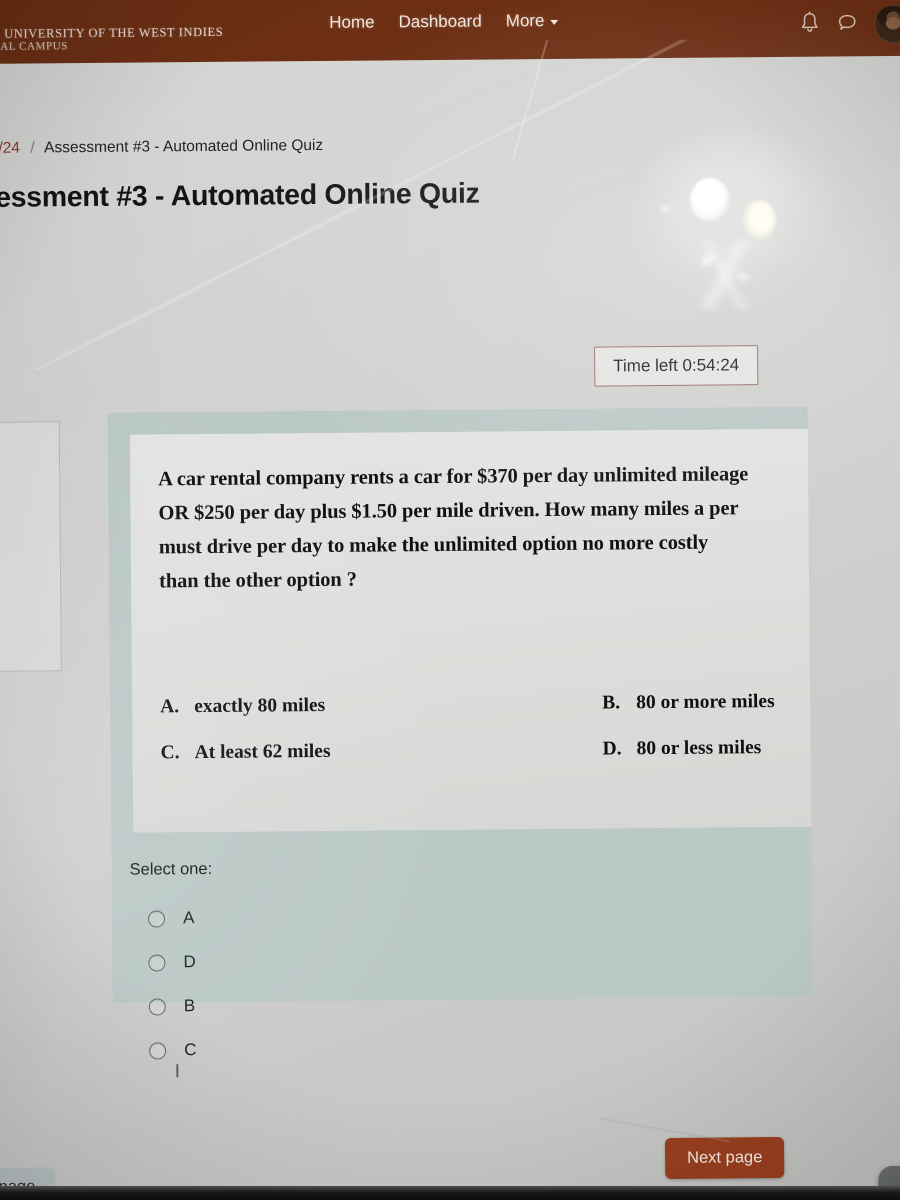 The image size is (900, 1200). I want to click on choice-d-letter: D., so click(612, 749).